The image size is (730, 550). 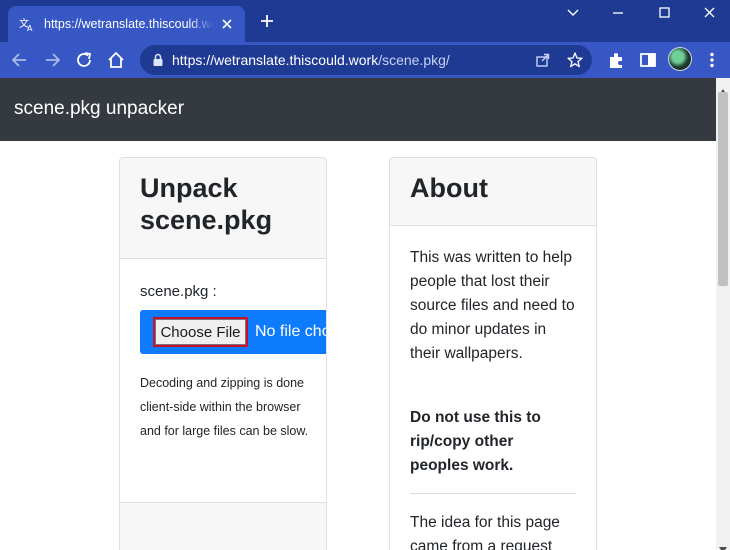 What do you see at coordinates (158, 60) in the screenshot?
I see `lock-icon` at bounding box center [158, 60].